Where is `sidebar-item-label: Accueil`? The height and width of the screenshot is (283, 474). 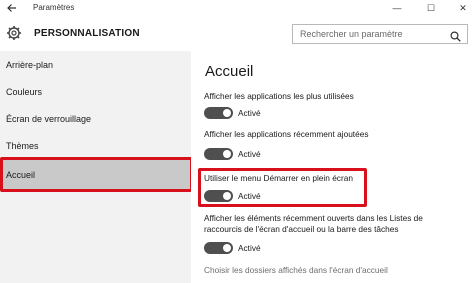 sidebar-item-label: Accueil is located at coordinates (21, 175).